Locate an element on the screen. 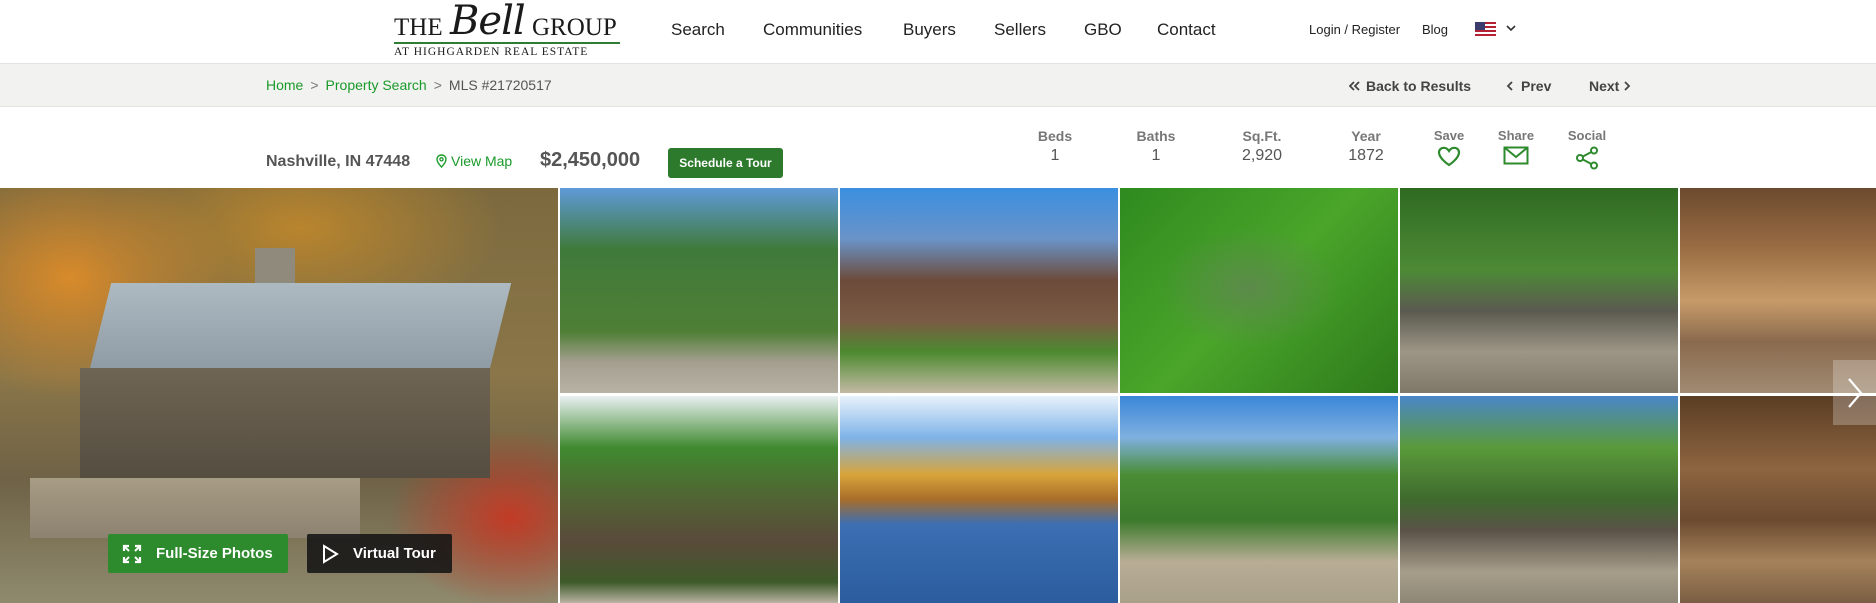 The image size is (1876, 603). view-map-link: View Map is located at coordinates (474, 161).